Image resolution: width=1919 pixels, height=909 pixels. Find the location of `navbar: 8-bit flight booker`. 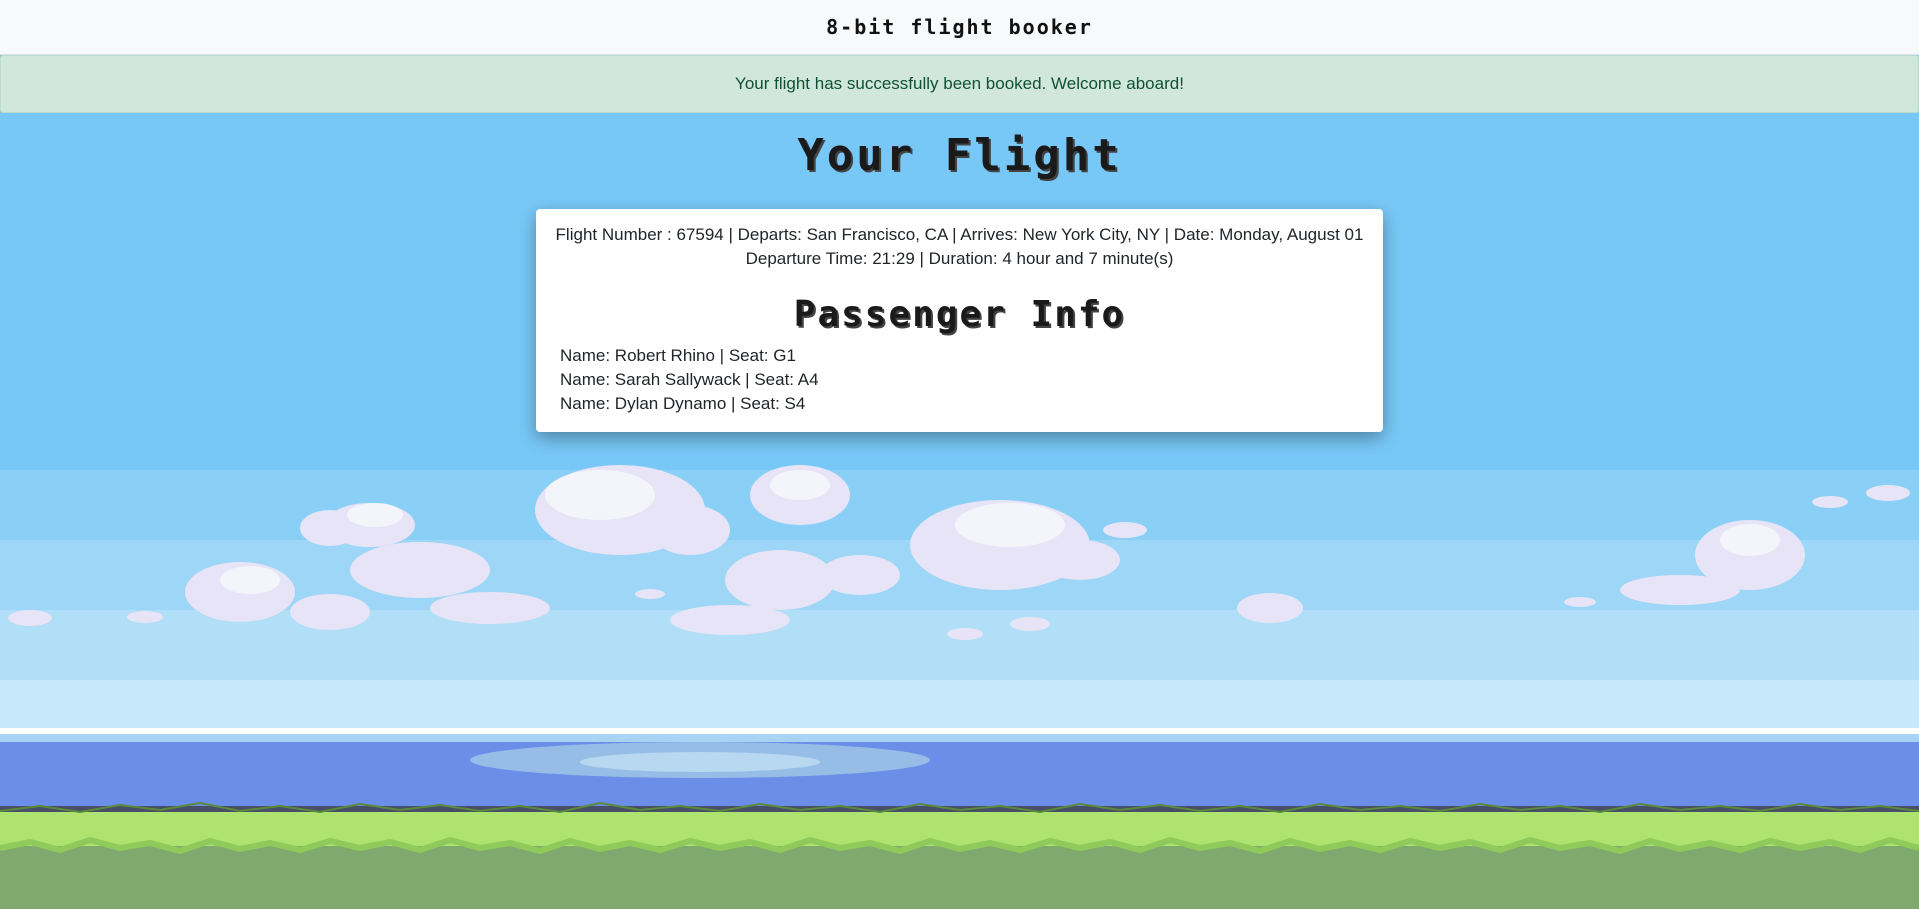

navbar: 8-bit flight booker is located at coordinates (959, 27).